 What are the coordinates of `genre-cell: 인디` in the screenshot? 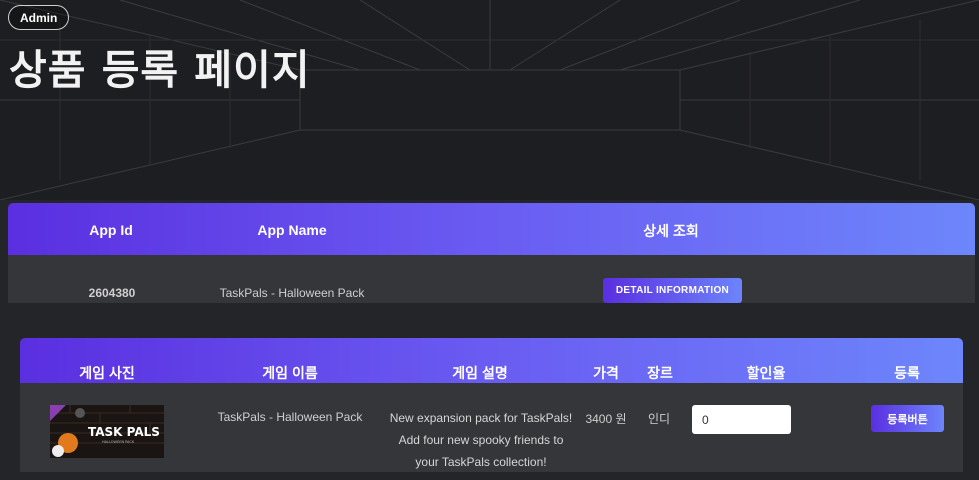 It's located at (659, 419).